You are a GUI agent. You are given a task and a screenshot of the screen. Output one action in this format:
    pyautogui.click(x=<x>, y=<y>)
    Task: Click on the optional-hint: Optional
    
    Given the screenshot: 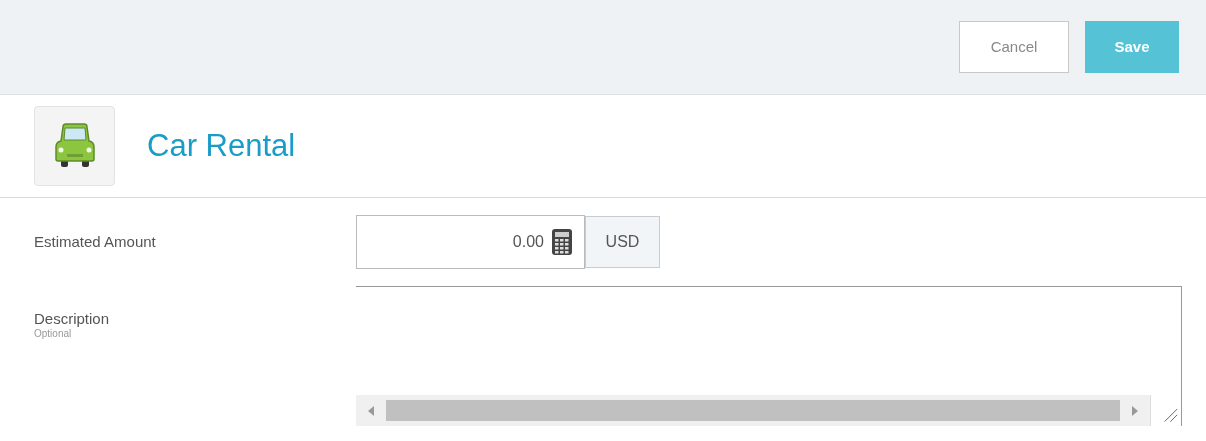 What is the action you would take?
    pyautogui.click(x=53, y=333)
    